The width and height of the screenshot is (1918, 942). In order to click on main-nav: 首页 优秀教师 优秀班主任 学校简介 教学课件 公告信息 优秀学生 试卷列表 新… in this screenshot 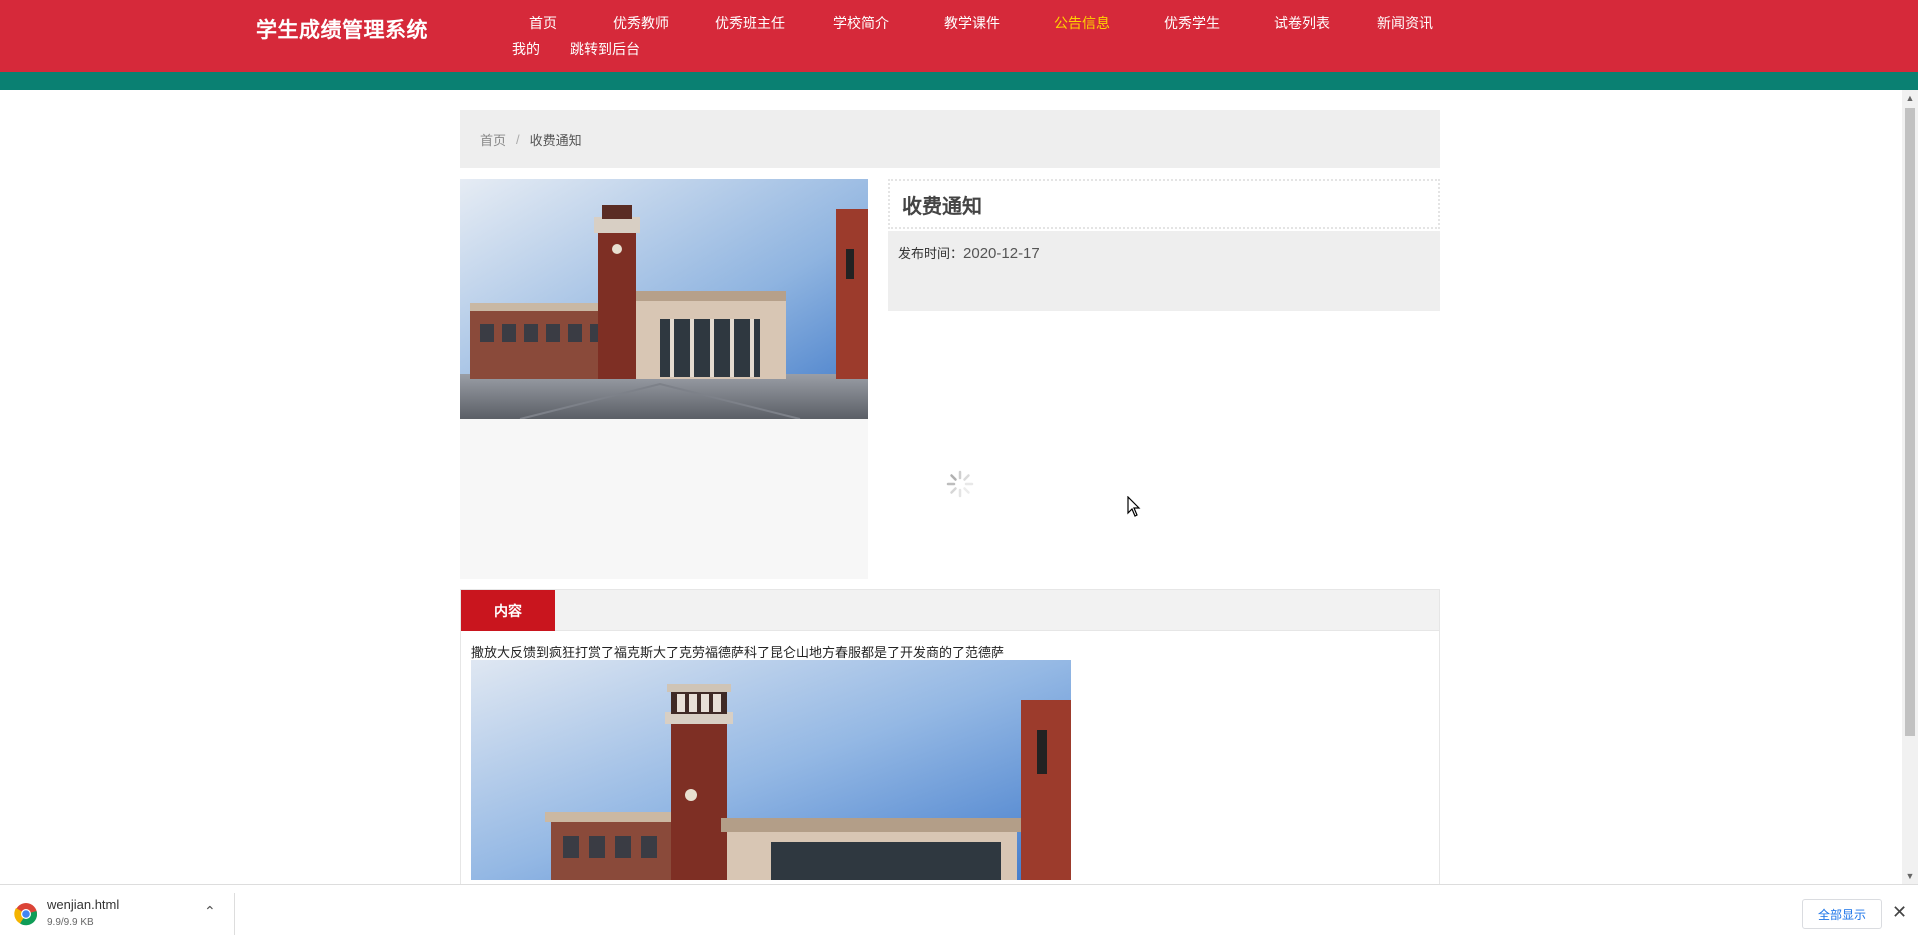, I will do `click(976, 36)`.